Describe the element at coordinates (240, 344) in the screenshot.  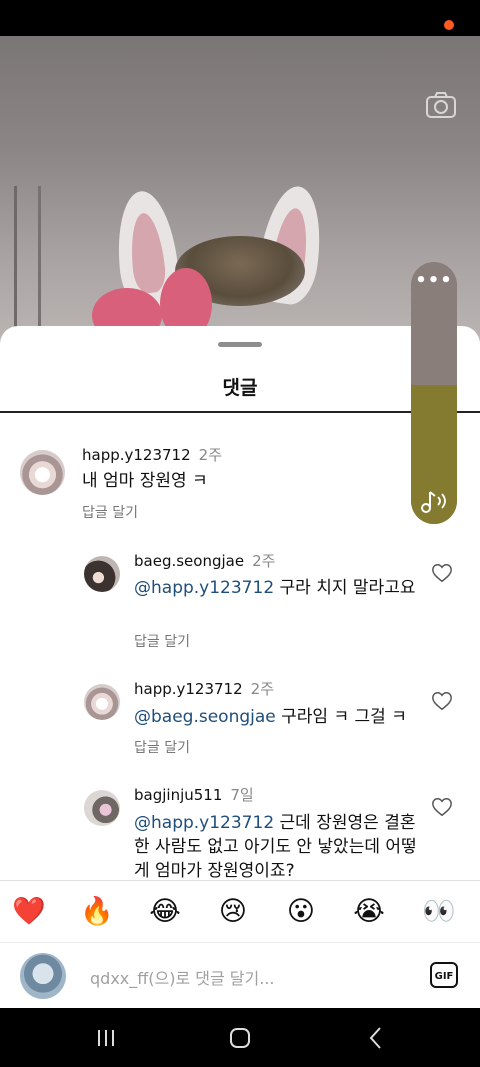
I see `drag-handle` at that location.